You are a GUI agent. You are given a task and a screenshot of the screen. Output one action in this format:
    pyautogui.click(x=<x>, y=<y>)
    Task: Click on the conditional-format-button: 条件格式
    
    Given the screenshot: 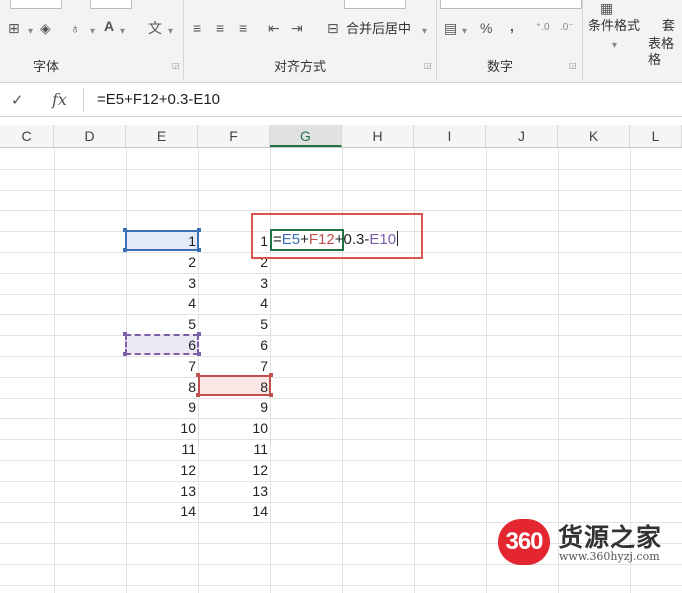 What is the action you would take?
    pyautogui.click(x=614, y=26)
    